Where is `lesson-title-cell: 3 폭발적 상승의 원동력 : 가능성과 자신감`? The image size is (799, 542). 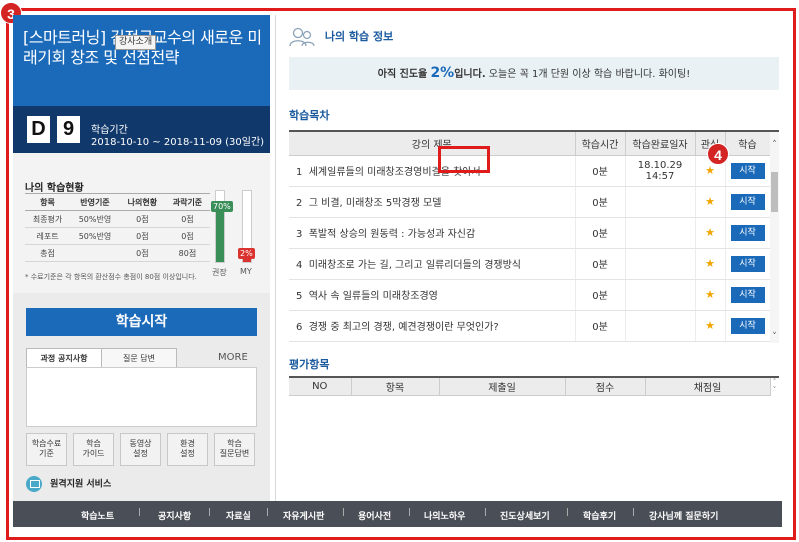 lesson-title-cell: 3 폭발적 상승의 원동력 : 가능성과 자신감 is located at coordinates (432, 233).